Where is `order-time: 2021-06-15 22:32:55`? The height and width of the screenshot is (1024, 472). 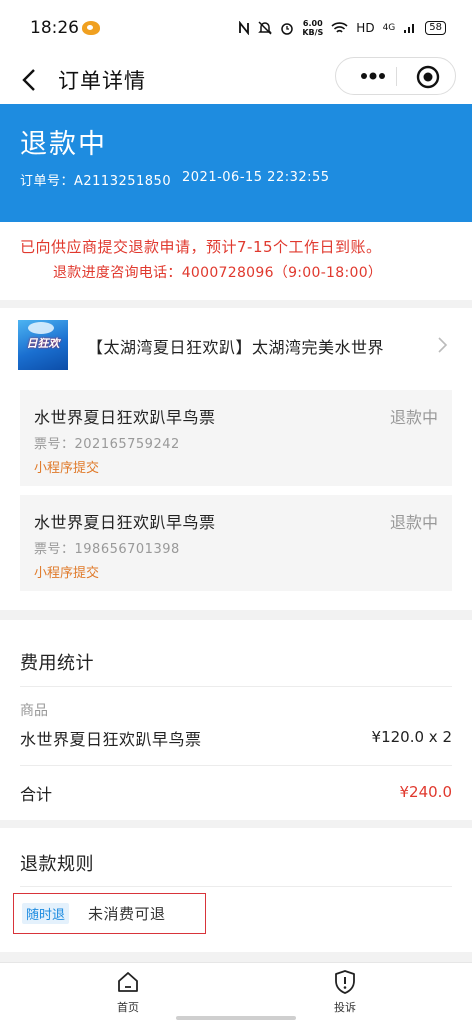
order-time: 2021-06-15 22:32:55 is located at coordinates (256, 177).